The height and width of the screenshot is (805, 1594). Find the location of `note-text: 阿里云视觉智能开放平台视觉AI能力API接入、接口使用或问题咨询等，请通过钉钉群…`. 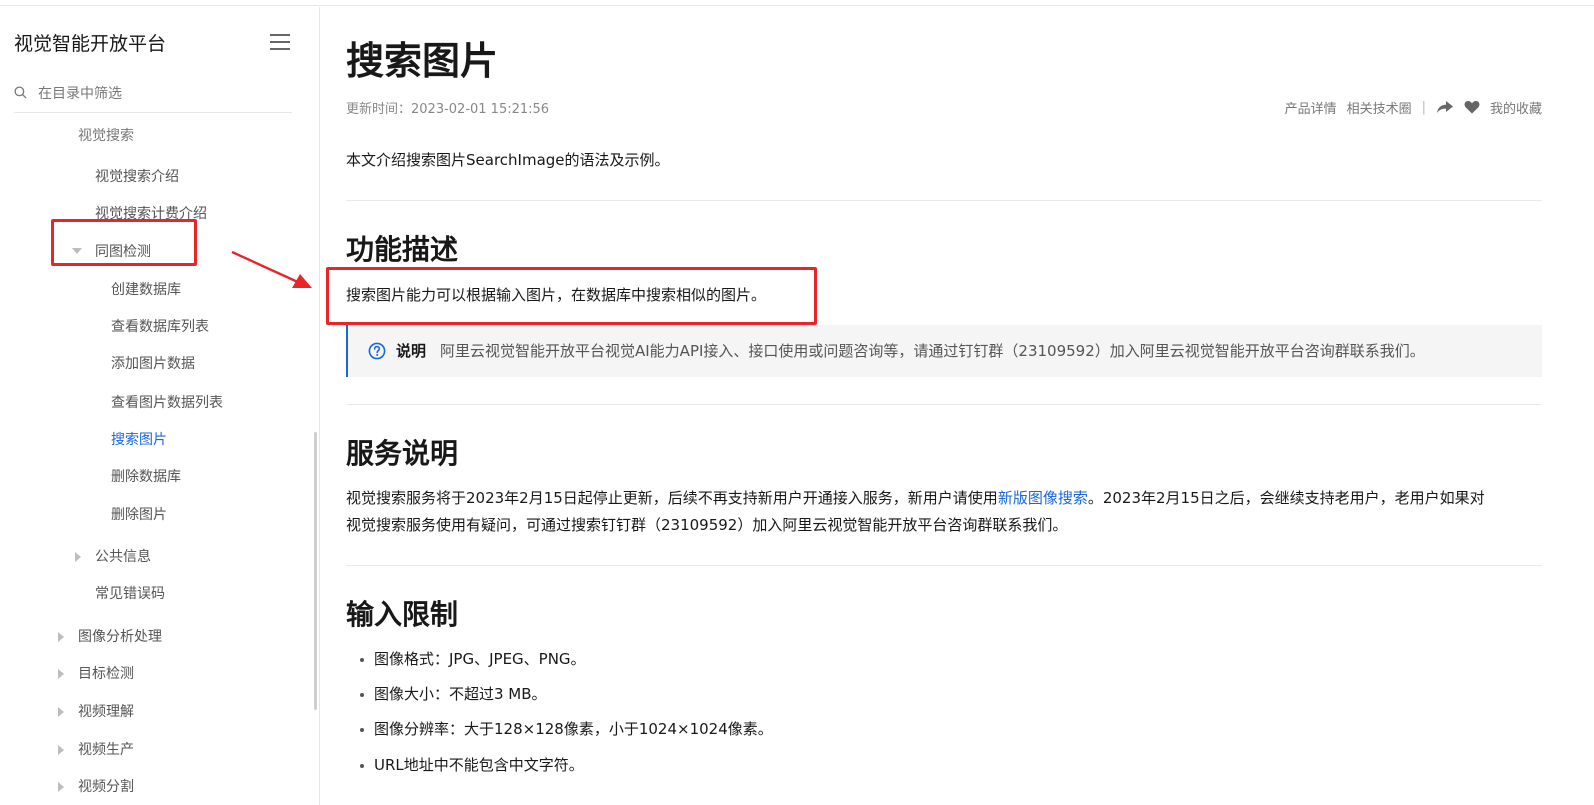

note-text: 阿里云视觉智能开放平台视觉AI能力API接入、接口使用或问题咨询等，请通过钉钉群… is located at coordinates (932, 351).